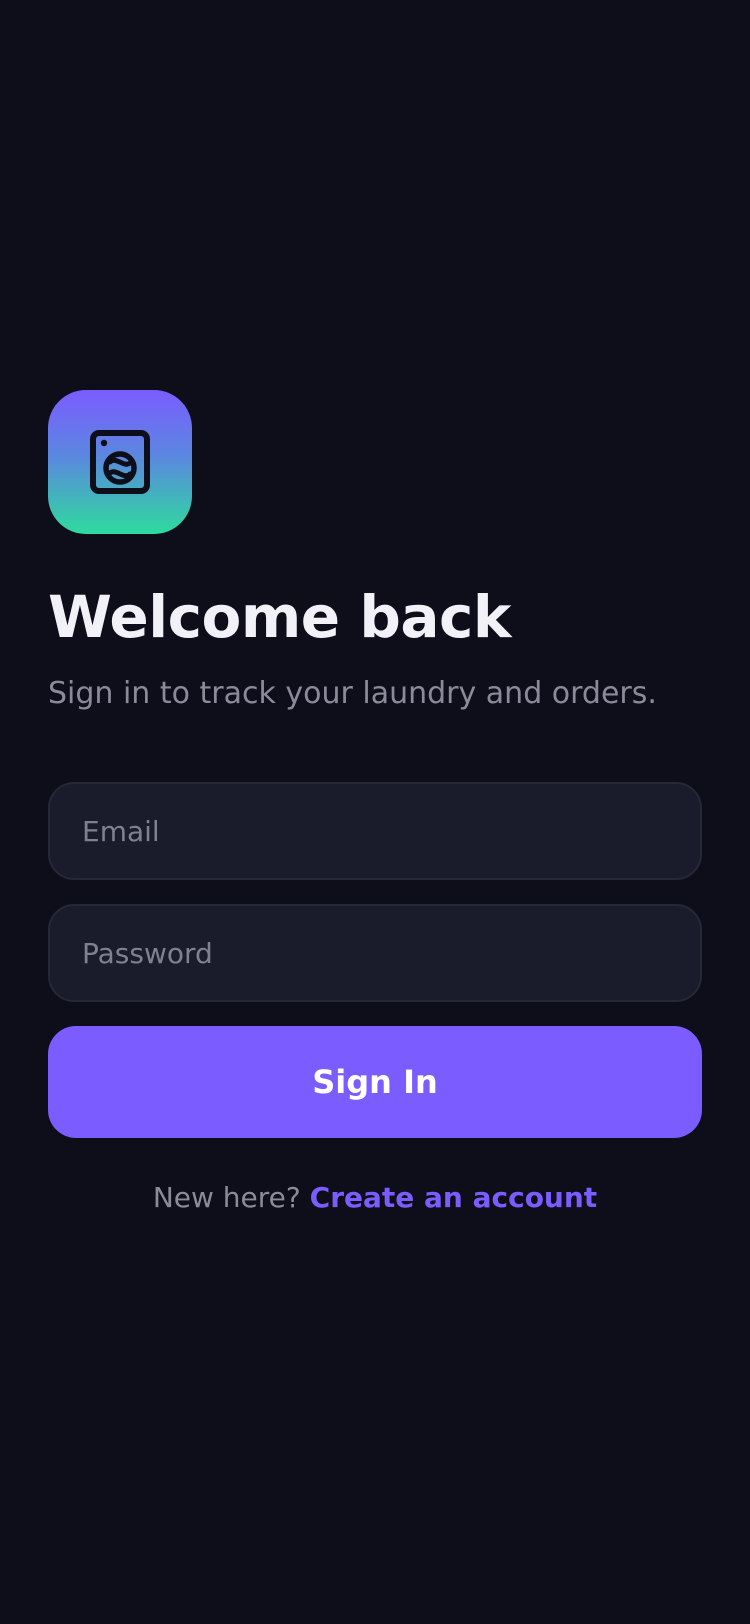 The height and width of the screenshot is (1624, 750). I want to click on washing-machine-icon, so click(120, 462).